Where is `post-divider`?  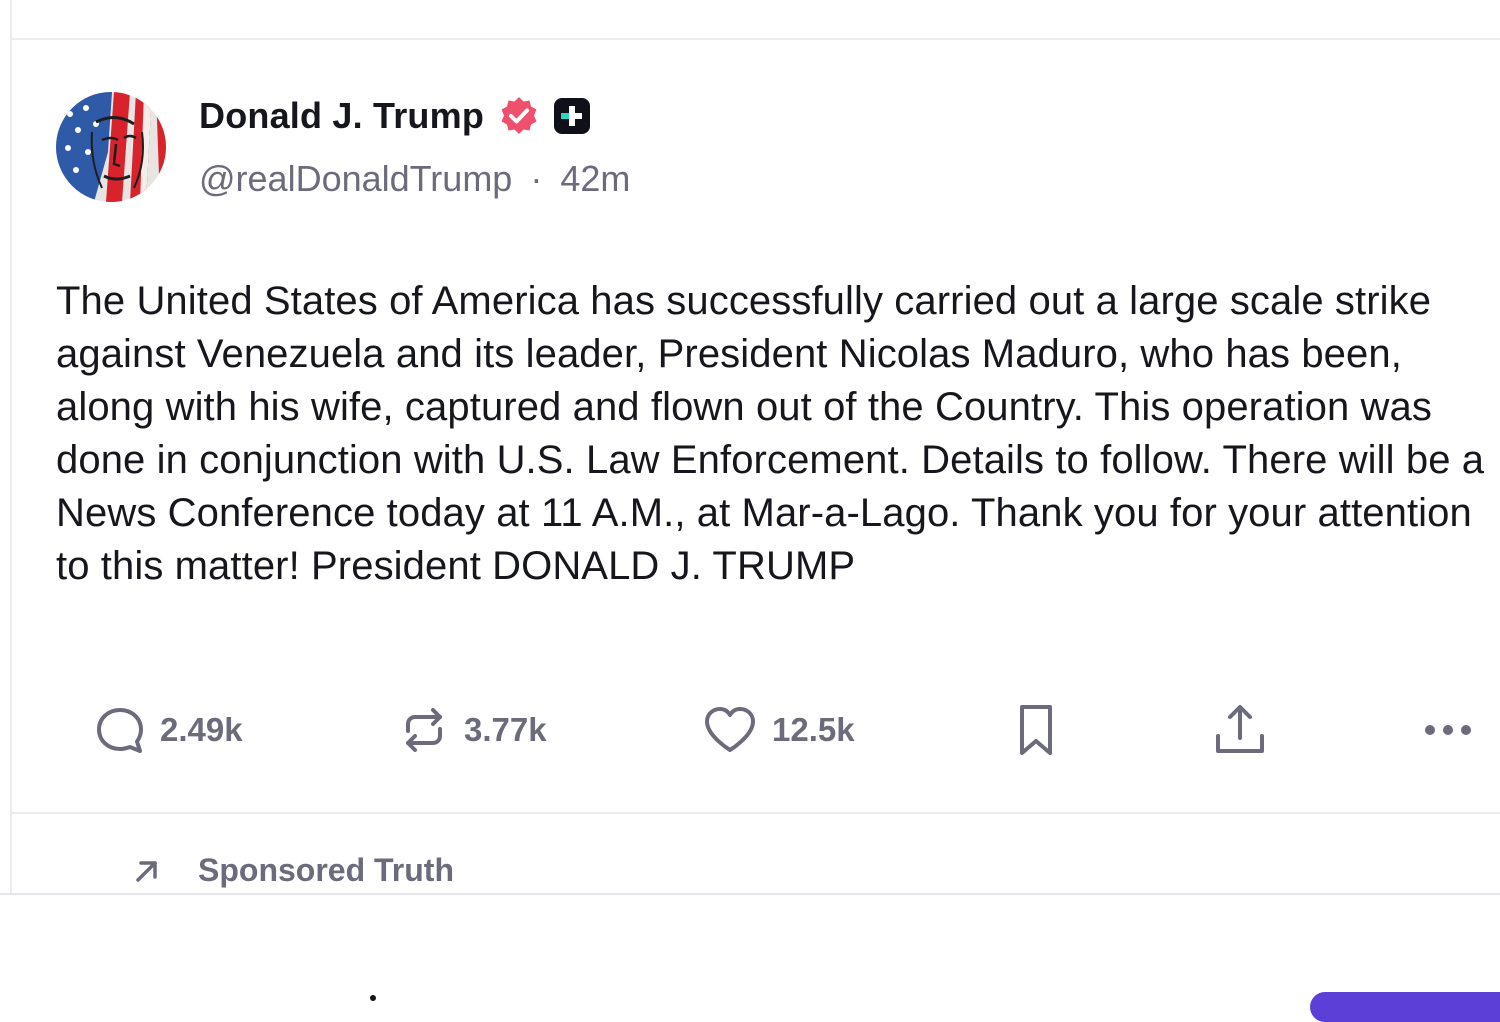
post-divider is located at coordinates (756, 813).